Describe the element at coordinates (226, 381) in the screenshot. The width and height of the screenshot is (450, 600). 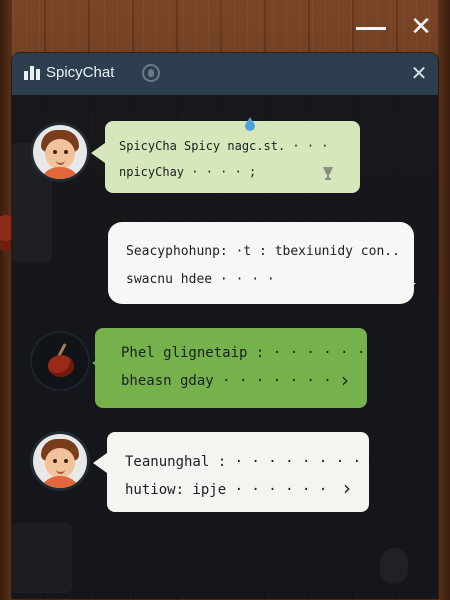
I see `message-line: bheasn gday · · · · · · ·` at that location.